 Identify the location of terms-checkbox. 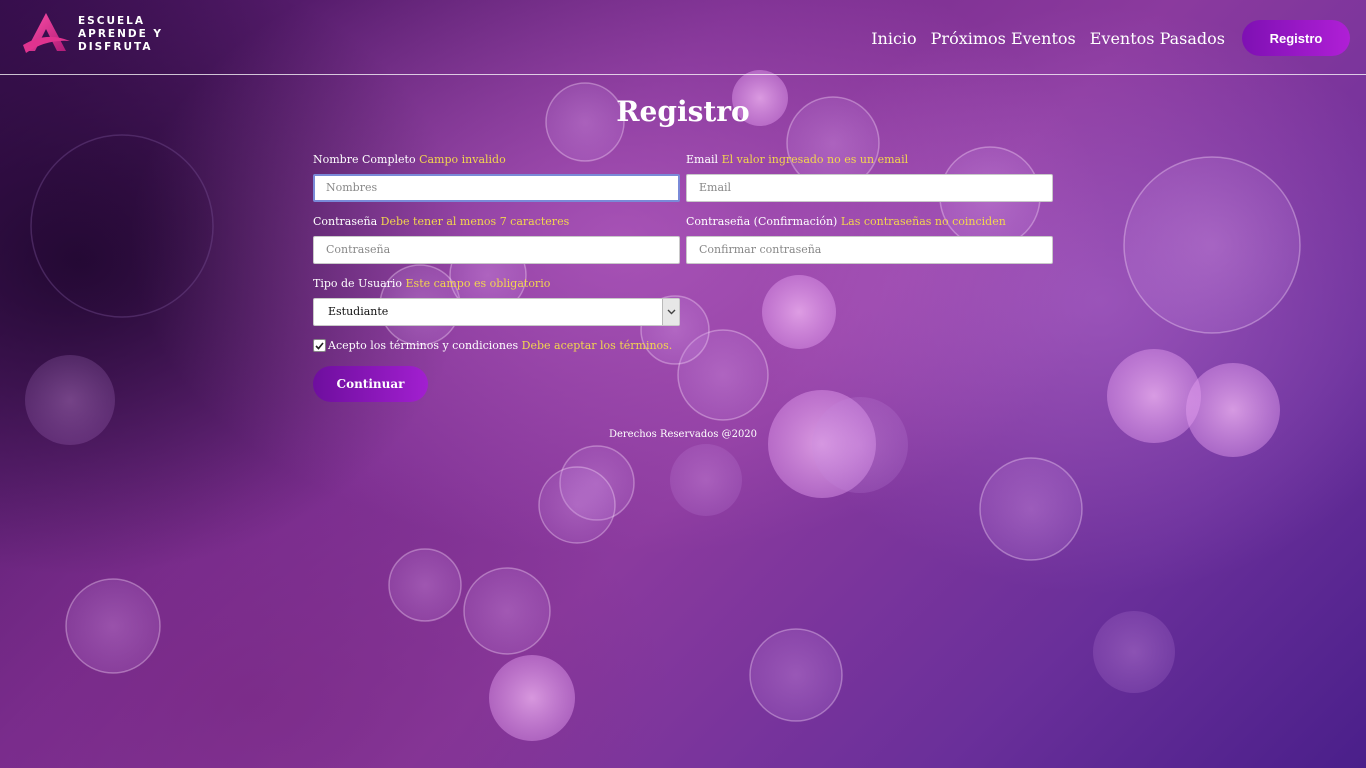
(319, 345).